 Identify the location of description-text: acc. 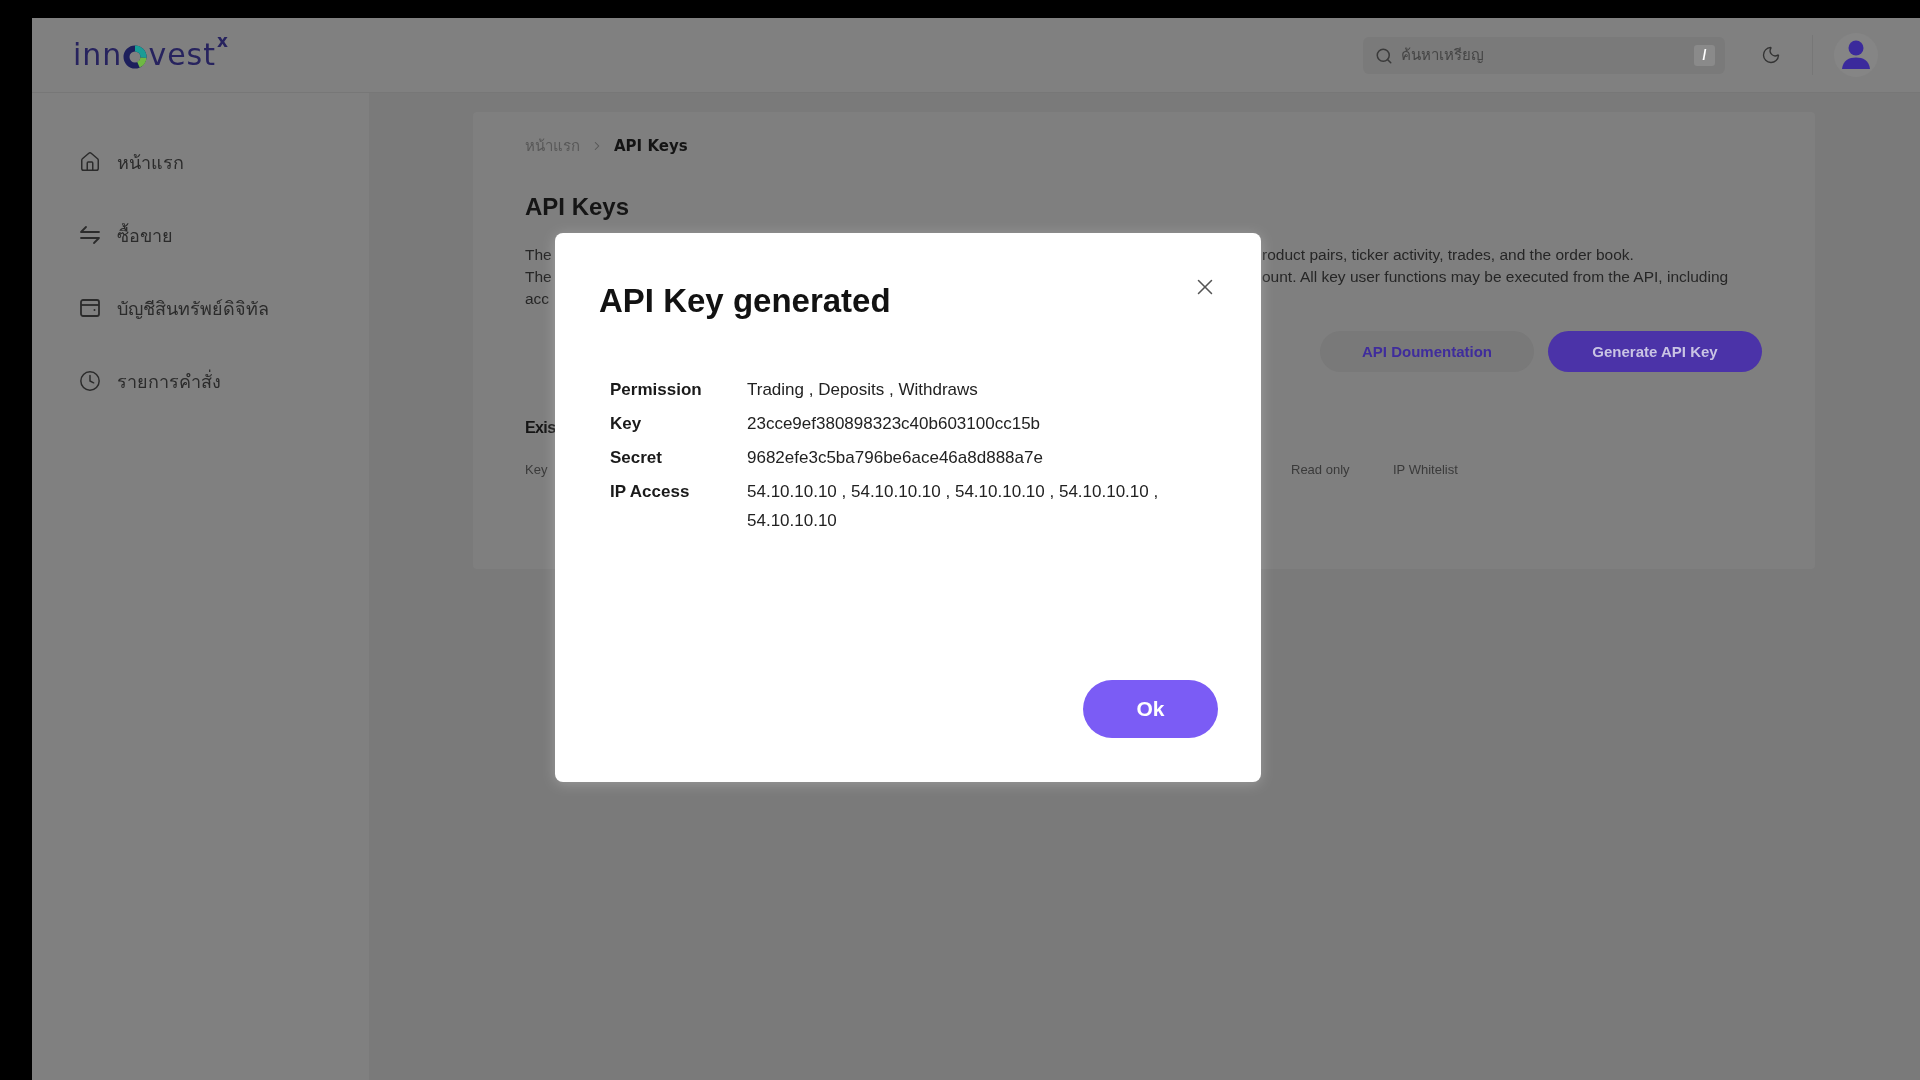
(537, 299).